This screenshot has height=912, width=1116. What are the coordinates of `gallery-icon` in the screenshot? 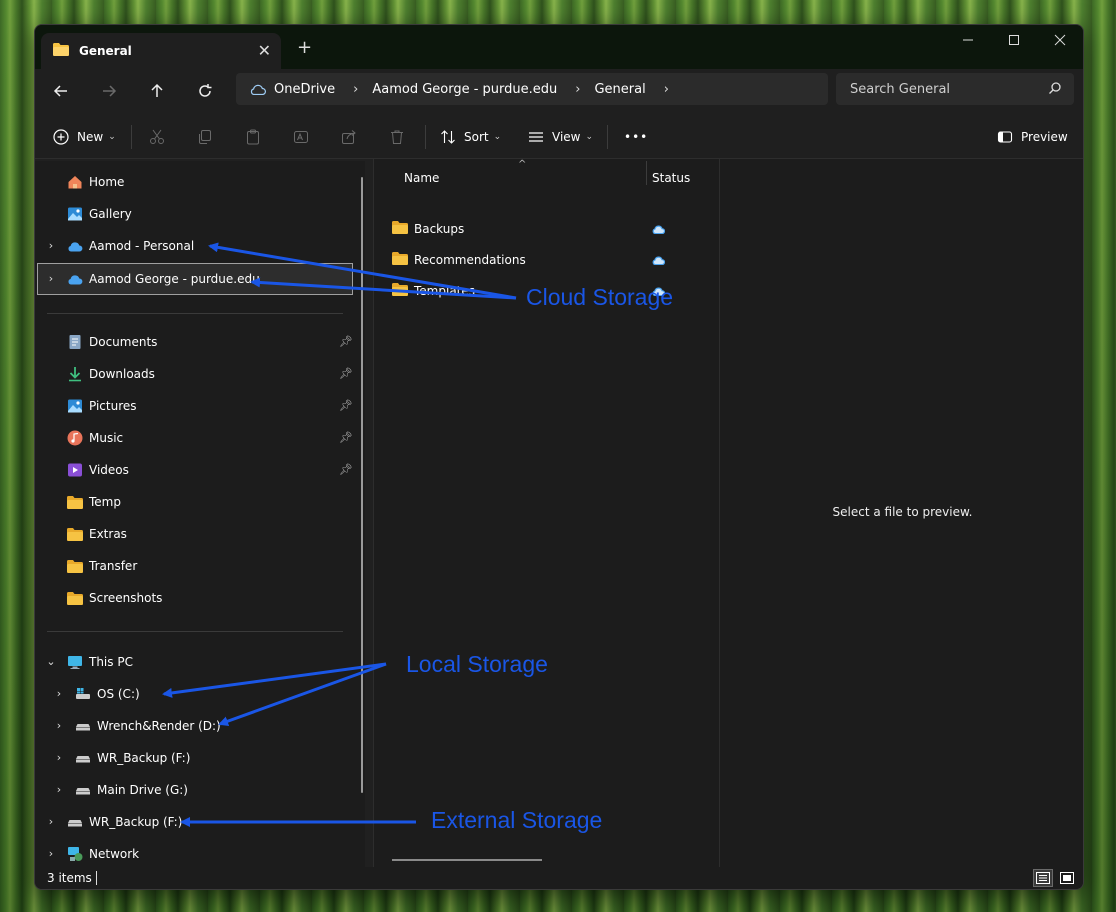 It's located at (75, 214).